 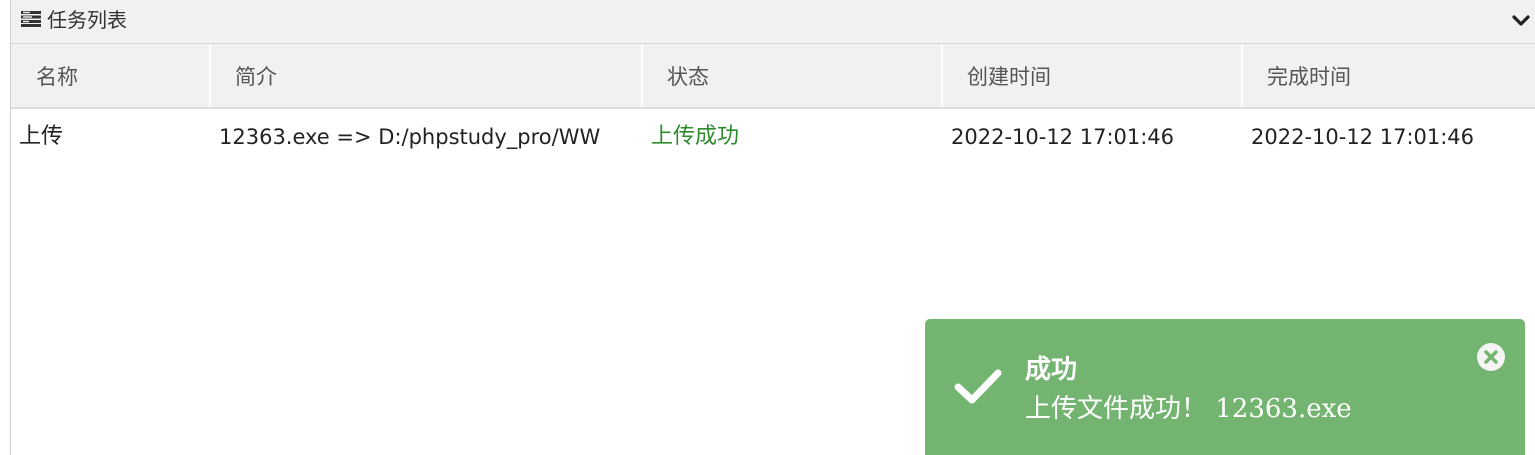 I want to click on panel-title-wrap: 任务列表, so click(x=74, y=18).